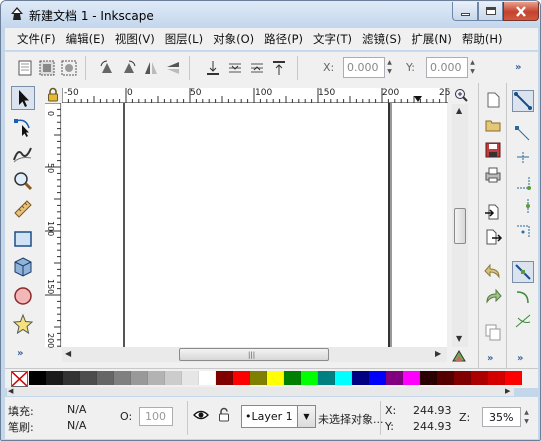 The image size is (541, 441). Describe the element at coordinates (150, 67) in the screenshot. I see `flip-horizontal-button` at that location.